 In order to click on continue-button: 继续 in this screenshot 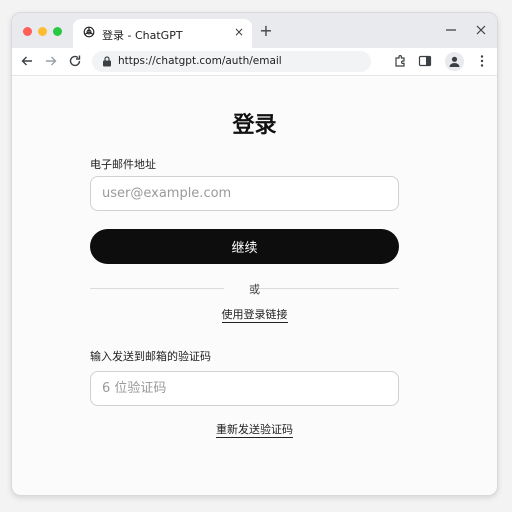, I will do `click(244, 246)`.